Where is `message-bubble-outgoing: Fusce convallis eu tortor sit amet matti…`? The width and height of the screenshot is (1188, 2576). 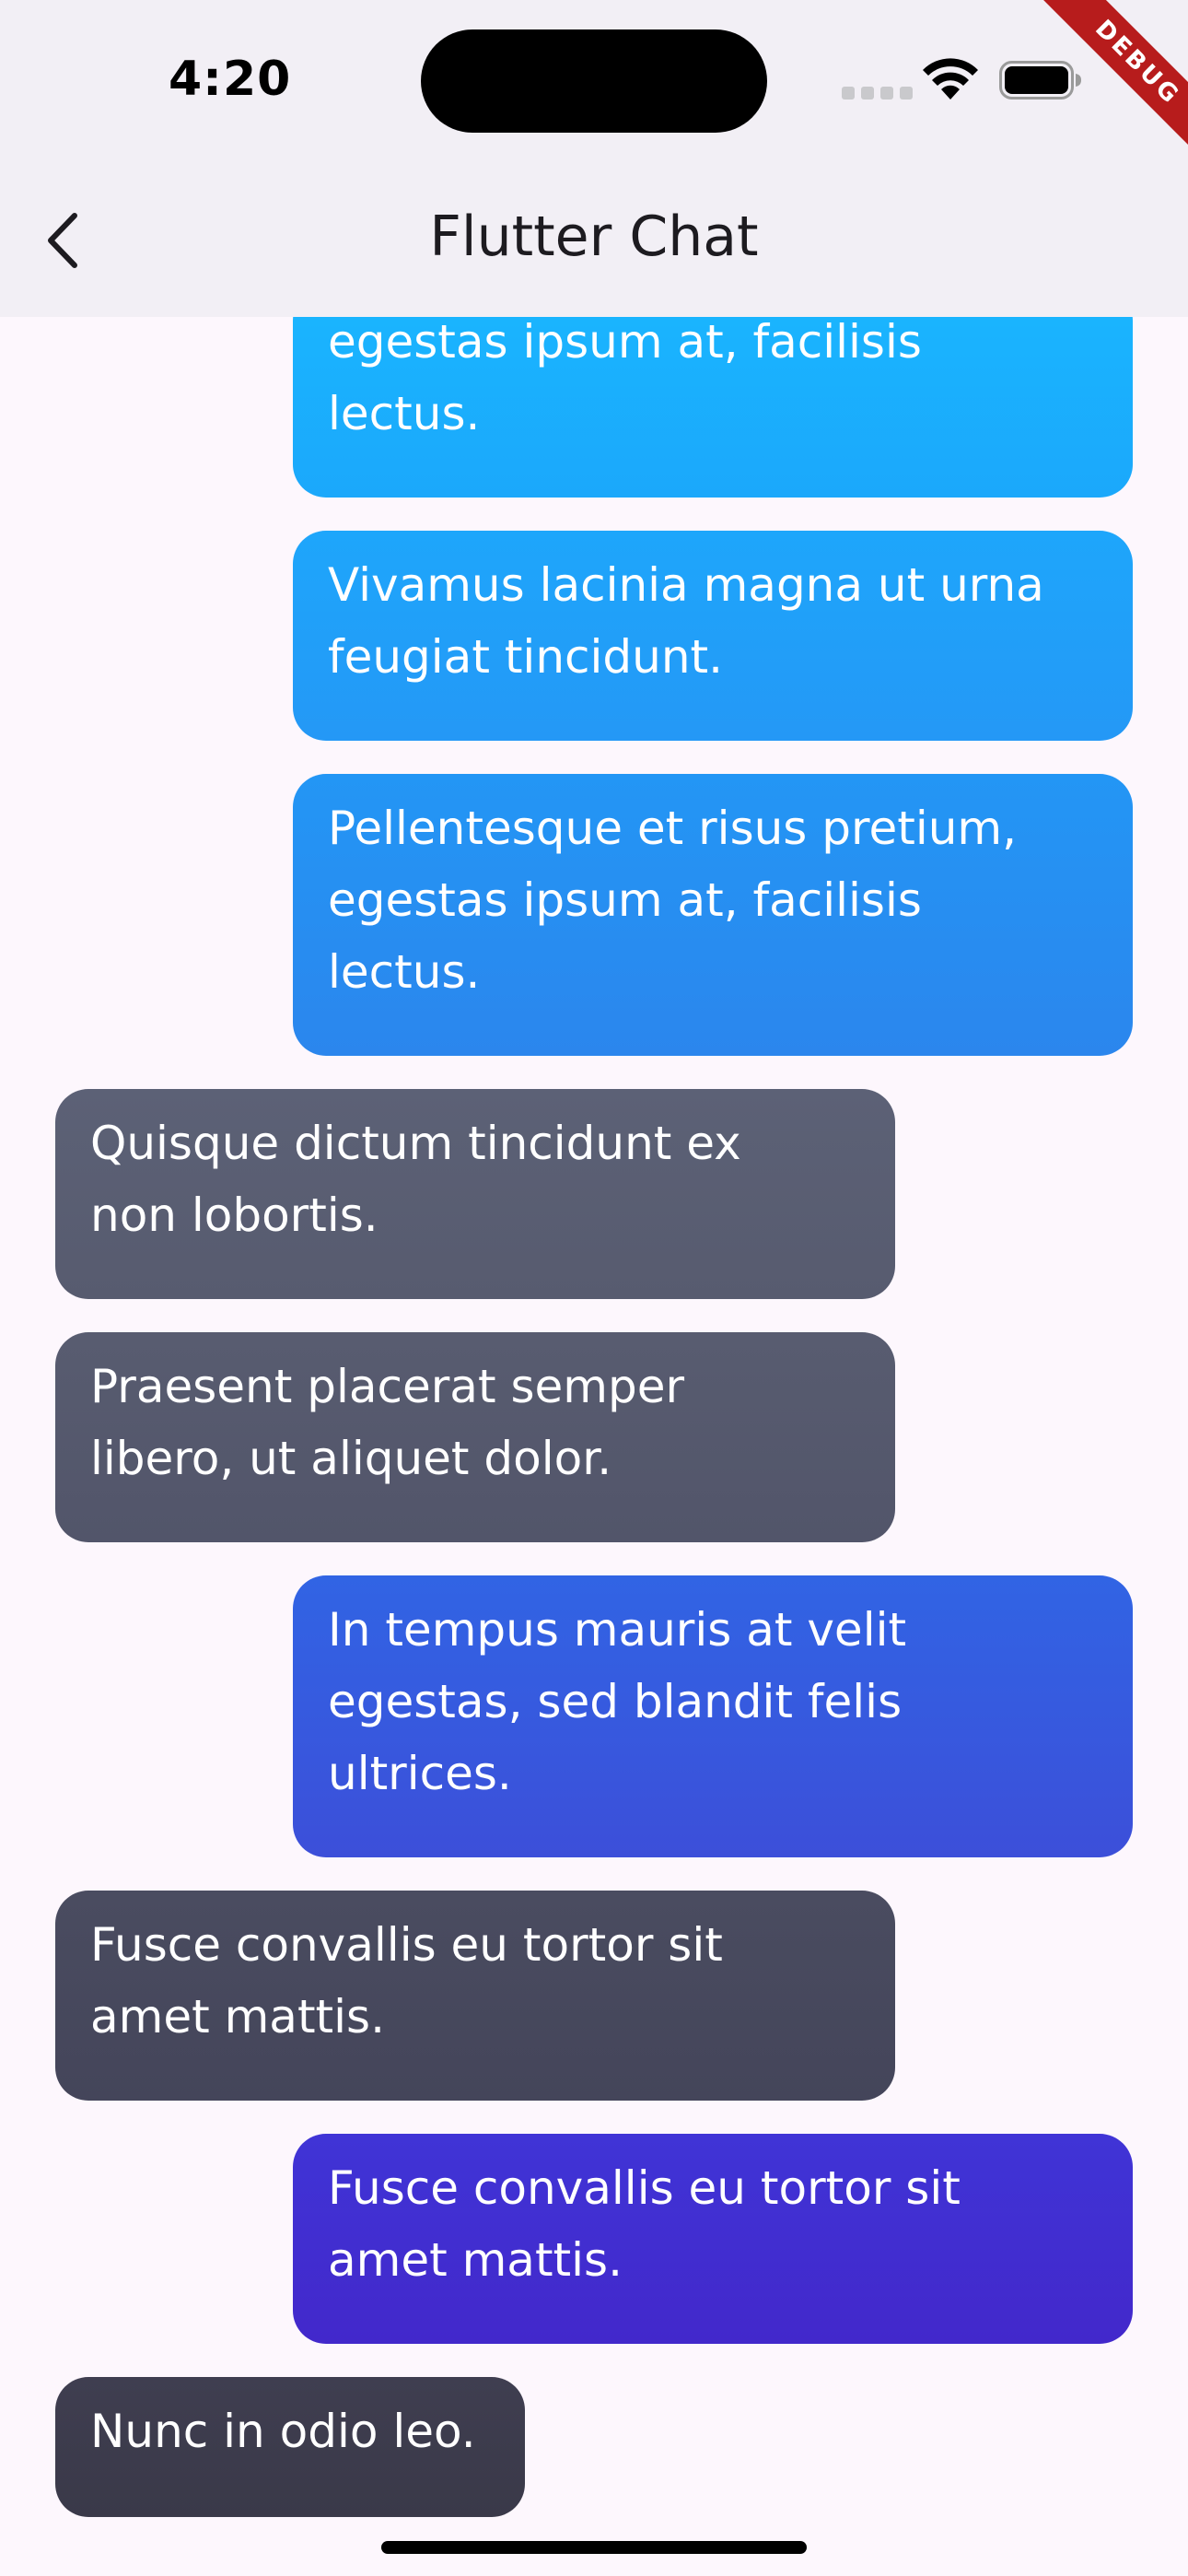
message-bubble-outgoing: Fusce convallis eu tortor sit amet matti… is located at coordinates (713, 2239).